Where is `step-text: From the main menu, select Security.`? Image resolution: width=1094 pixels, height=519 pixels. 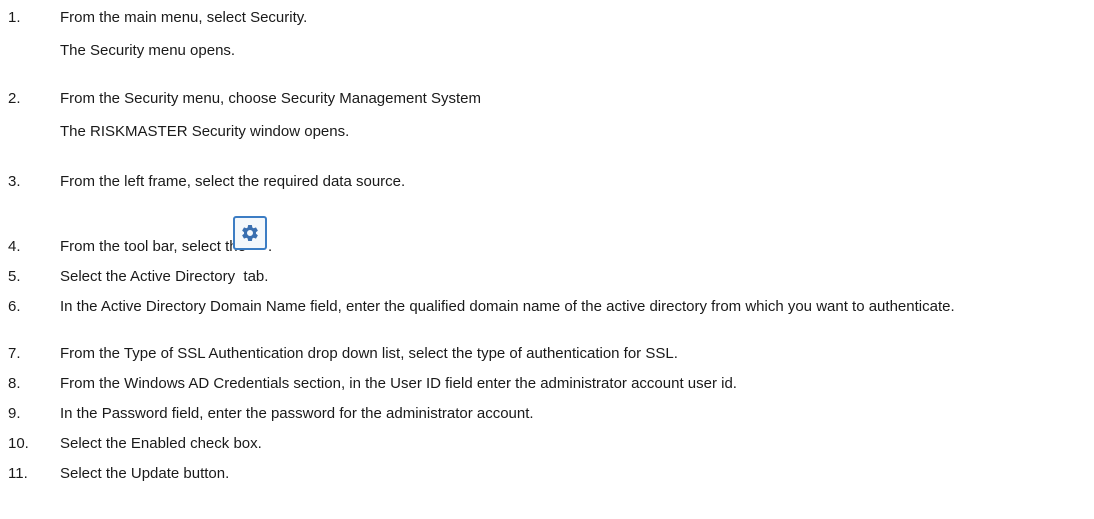 step-text: From the main menu, select Security. is located at coordinates (184, 17).